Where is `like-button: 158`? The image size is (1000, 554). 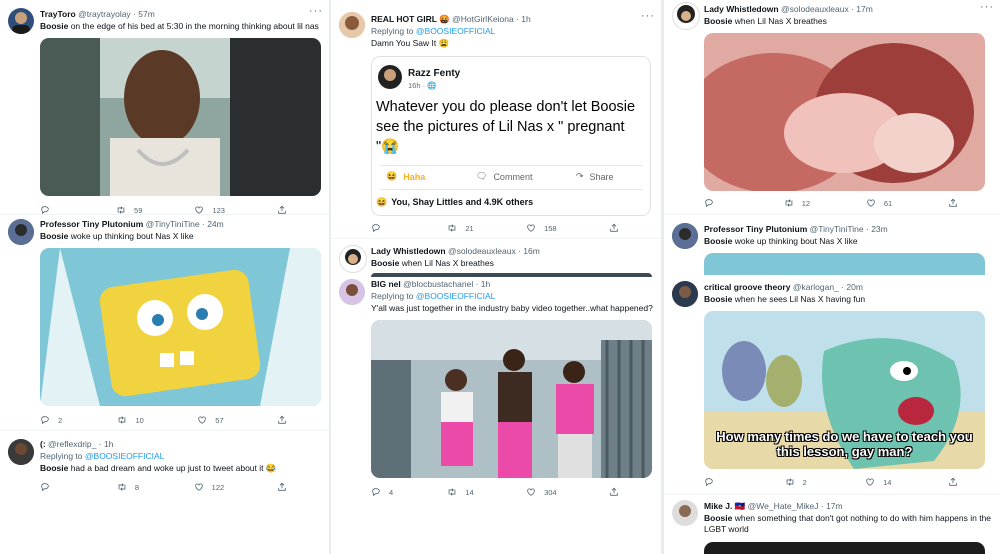 like-button: 158 is located at coordinates (541, 228).